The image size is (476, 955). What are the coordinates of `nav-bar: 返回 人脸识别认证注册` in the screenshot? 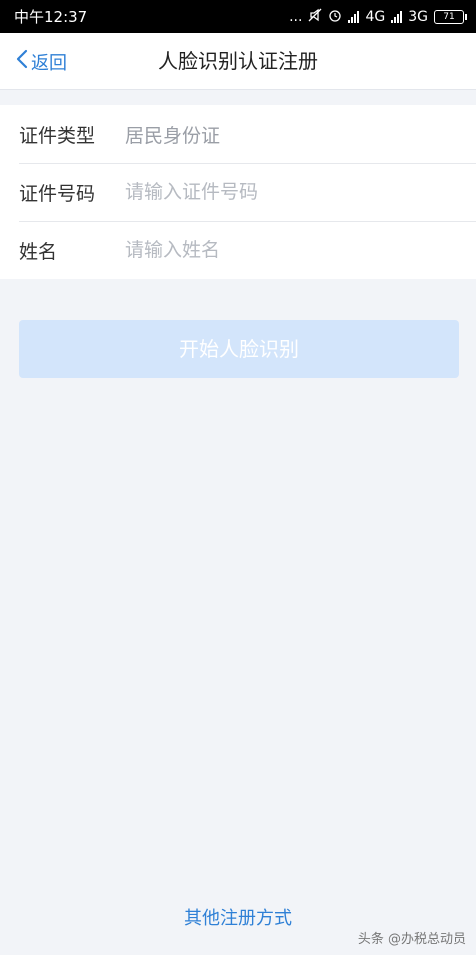 It's located at (238, 61).